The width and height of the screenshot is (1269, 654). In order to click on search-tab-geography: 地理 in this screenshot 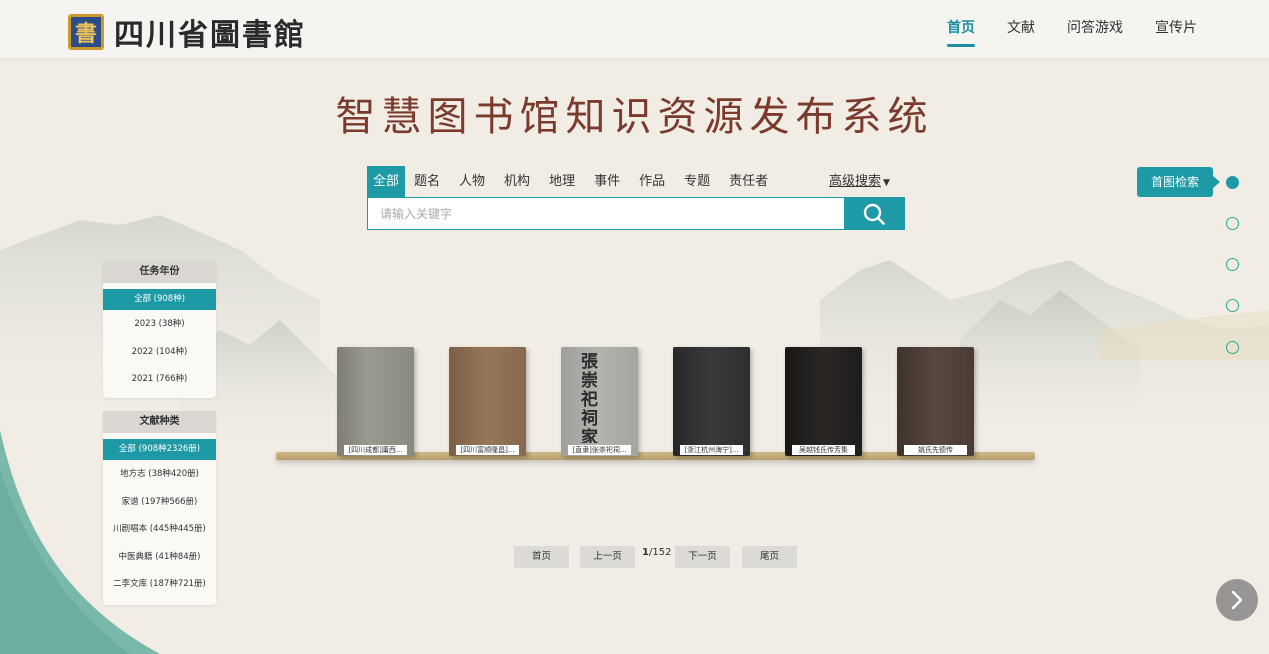, I will do `click(562, 181)`.